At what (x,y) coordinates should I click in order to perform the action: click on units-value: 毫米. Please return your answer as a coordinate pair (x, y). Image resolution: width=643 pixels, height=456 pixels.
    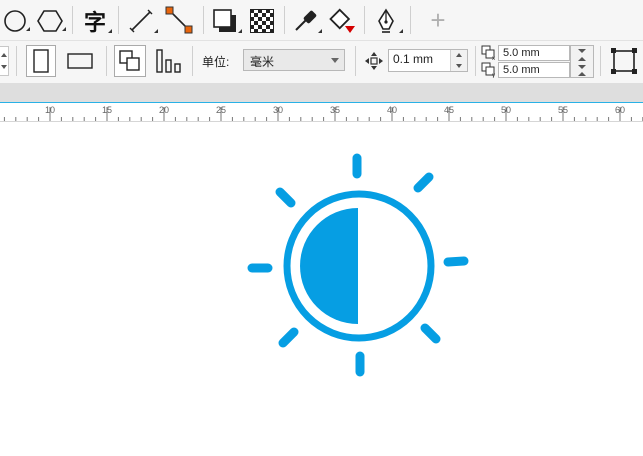
    Looking at the image, I should click on (262, 62).